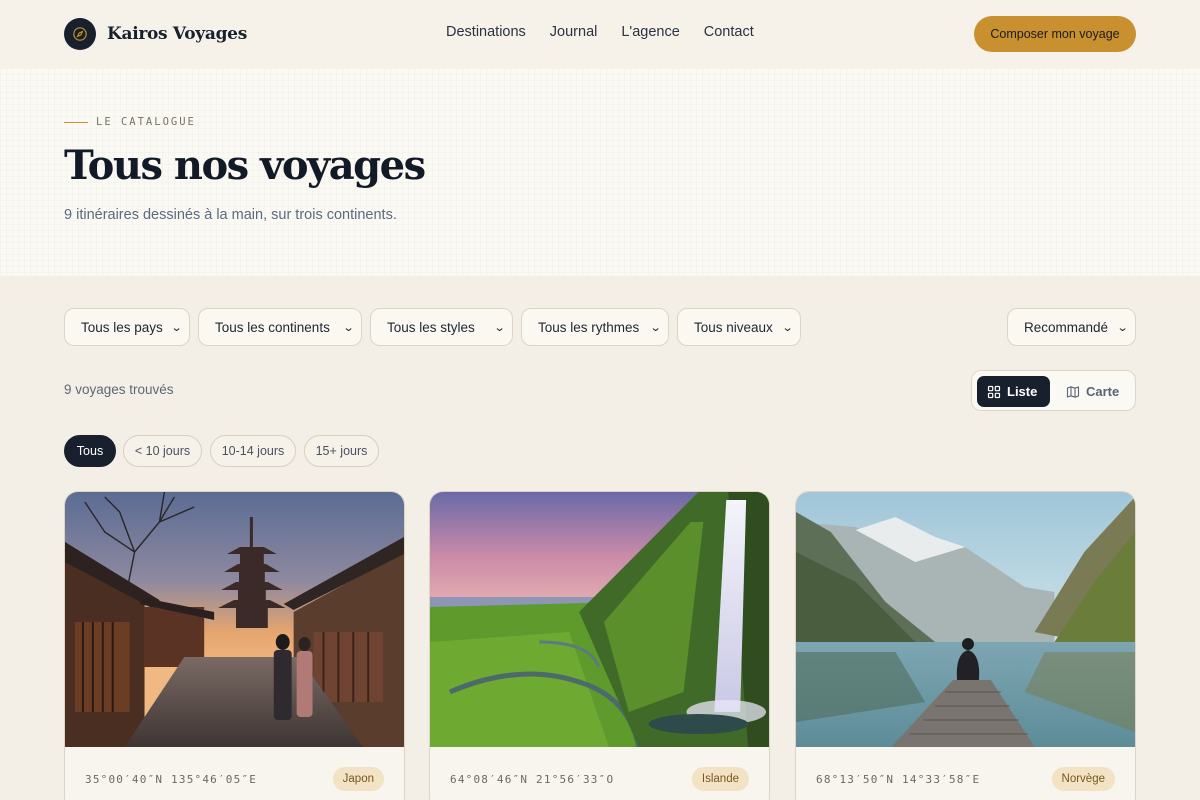  Describe the element at coordinates (90, 451) in the screenshot. I see `chip-duration-all: Tous` at that location.